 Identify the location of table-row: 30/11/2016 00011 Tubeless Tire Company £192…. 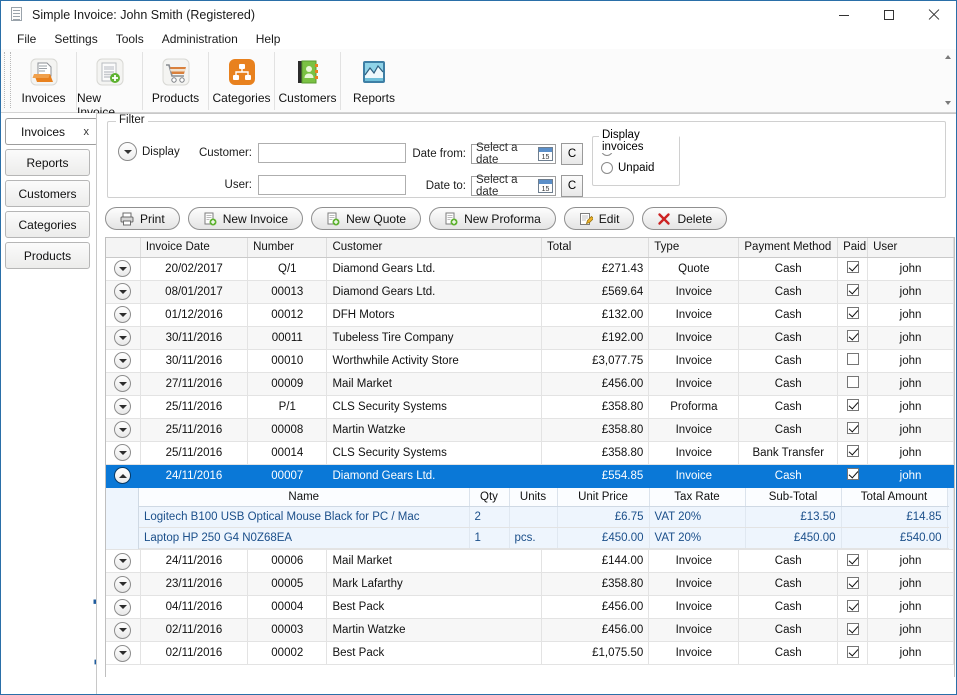
(530, 338).